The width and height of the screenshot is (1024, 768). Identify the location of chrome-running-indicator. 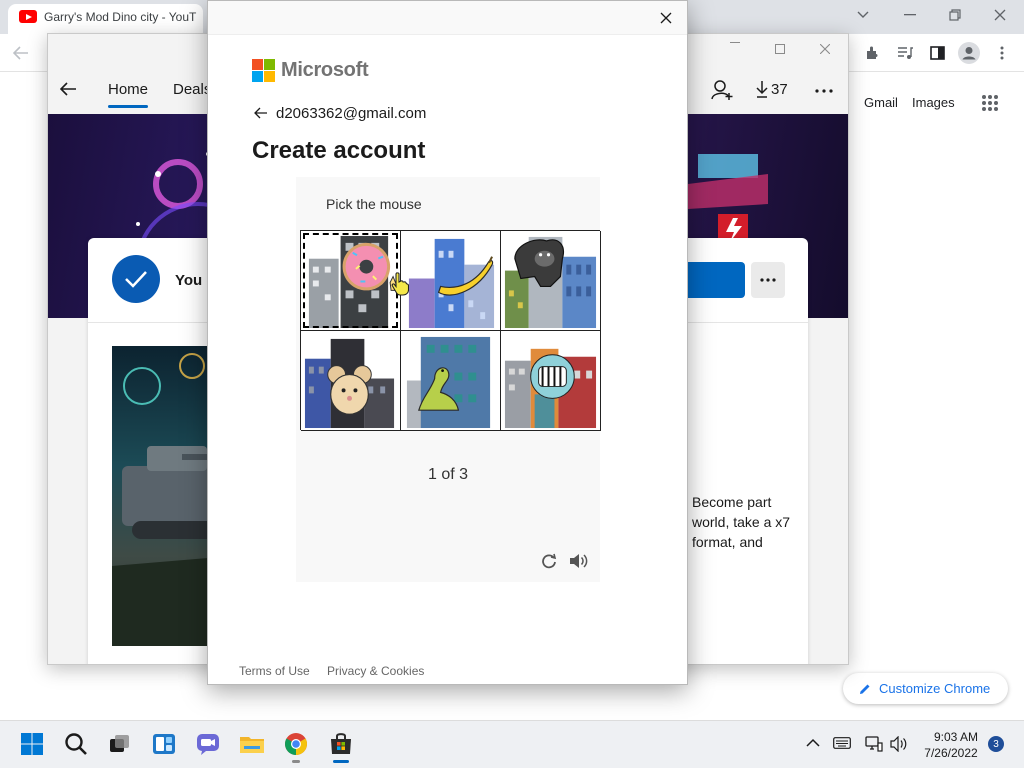
(296, 761).